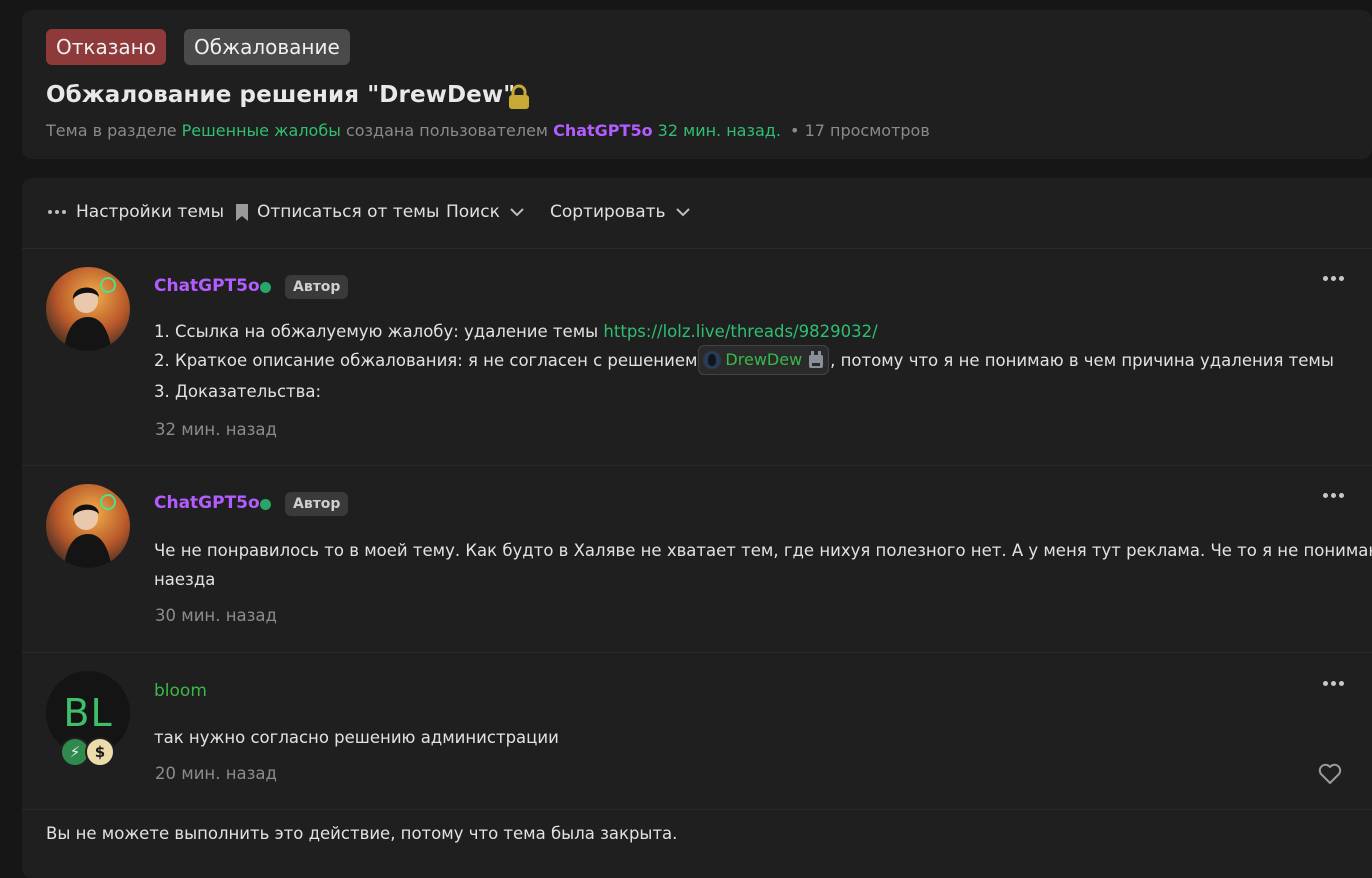 This screenshot has width=1372, height=878. What do you see at coordinates (764, 359) in the screenshot?
I see `user-mention: DrewDew` at bounding box center [764, 359].